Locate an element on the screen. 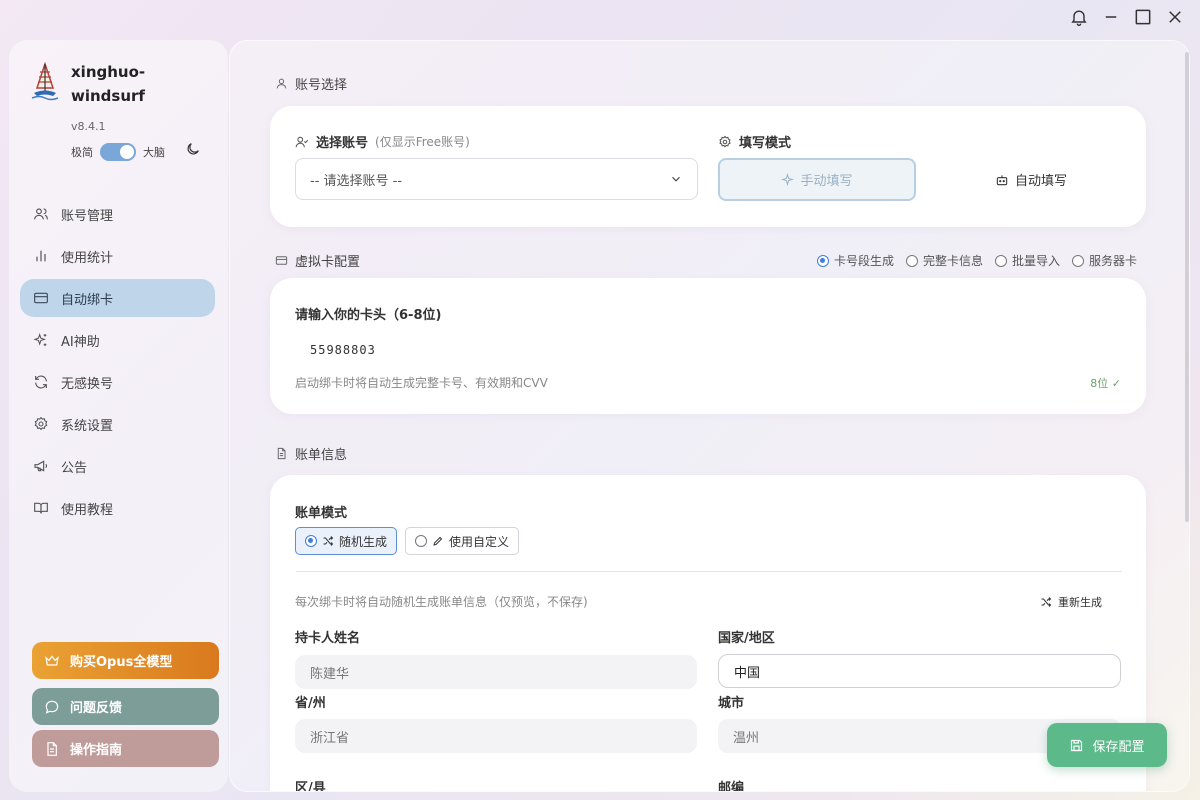 The width and height of the screenshot is (1200, 800). section-title-text: 账单信息 is located at coordinates (321, 455).